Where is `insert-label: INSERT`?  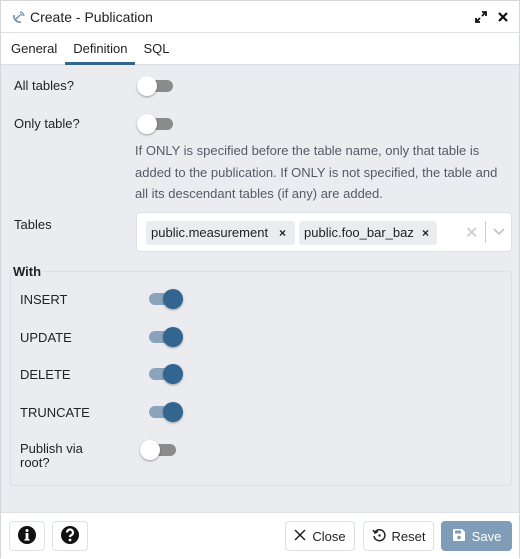
insert-label: INSERT is located at coordinates (44, 299).